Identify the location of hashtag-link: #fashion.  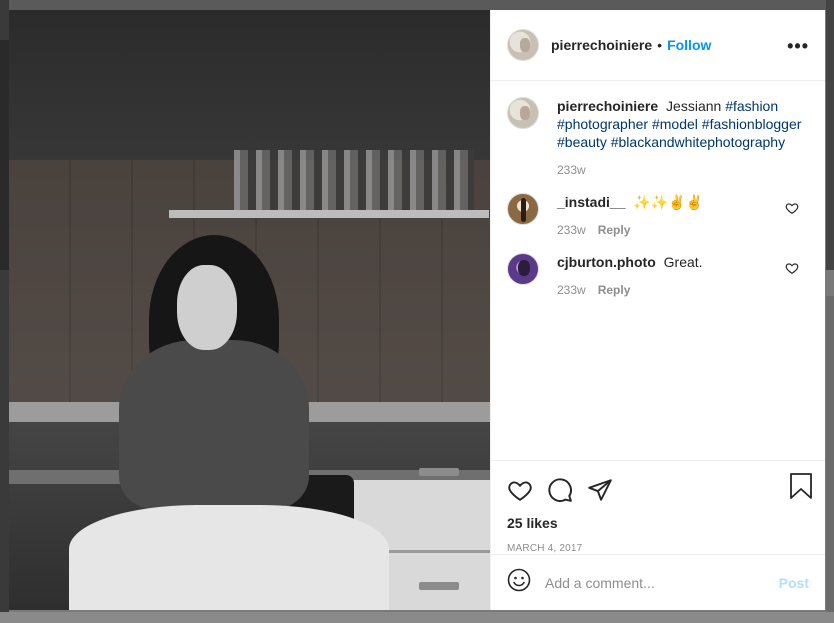
(751, 106).